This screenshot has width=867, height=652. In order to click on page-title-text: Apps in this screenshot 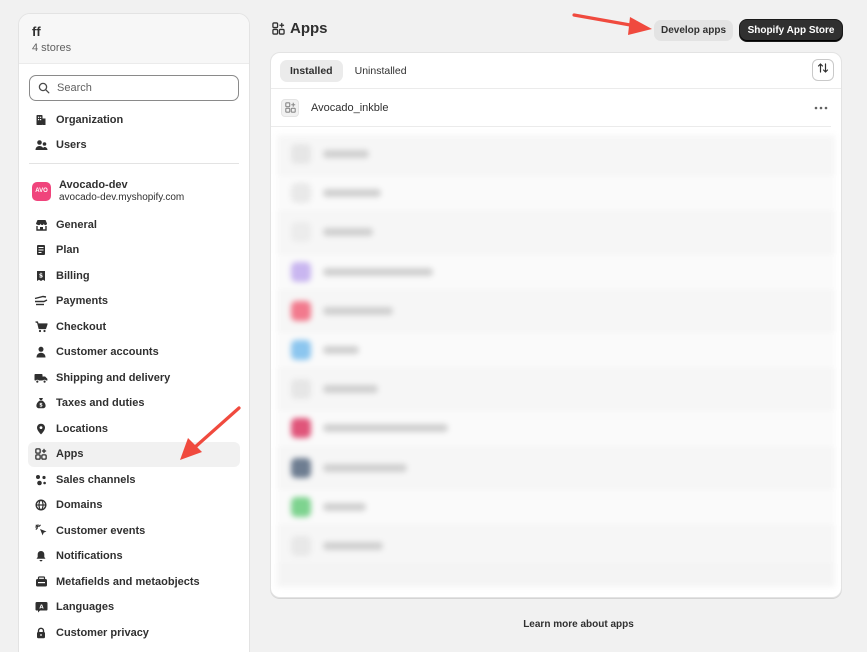, I will do `click(309, 28)`.